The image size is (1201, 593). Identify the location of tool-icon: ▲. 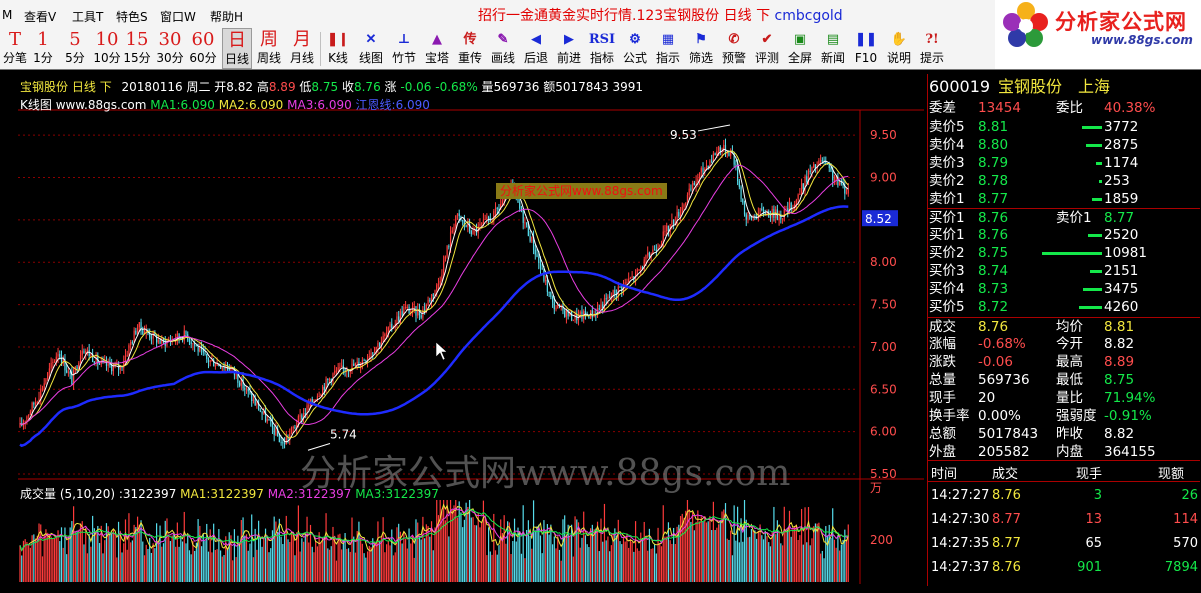
(437, 39).